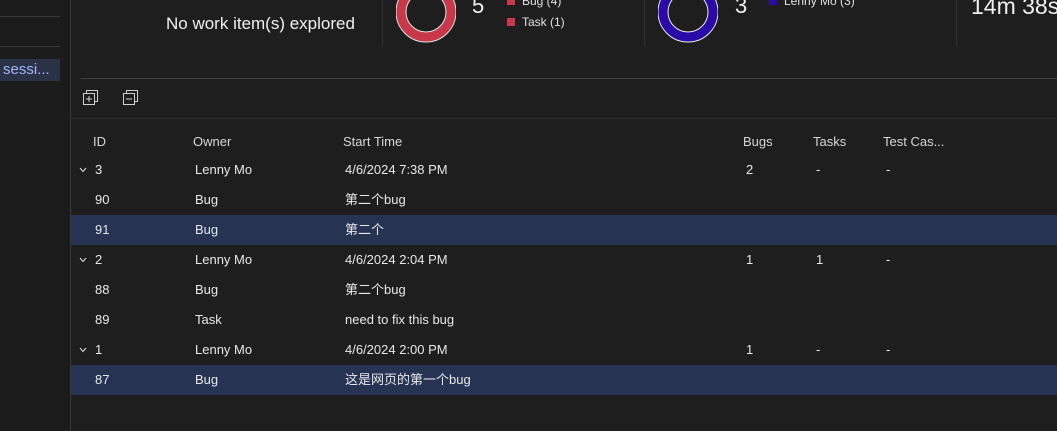  I want to click on legend-item-owner: Lenny Mo (3), so click(812, 4).